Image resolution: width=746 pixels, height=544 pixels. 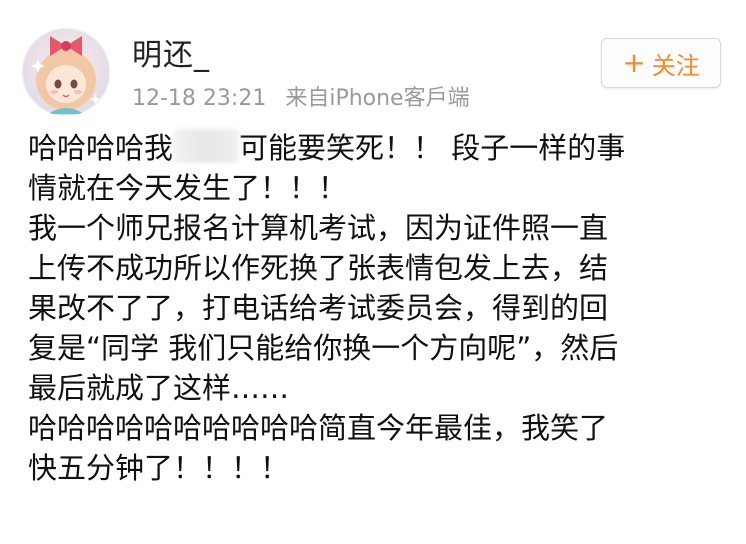 I want to click on post-line: 我一个师兄报名计算机考试，因为证件照一直, so click(x=318, y=228).